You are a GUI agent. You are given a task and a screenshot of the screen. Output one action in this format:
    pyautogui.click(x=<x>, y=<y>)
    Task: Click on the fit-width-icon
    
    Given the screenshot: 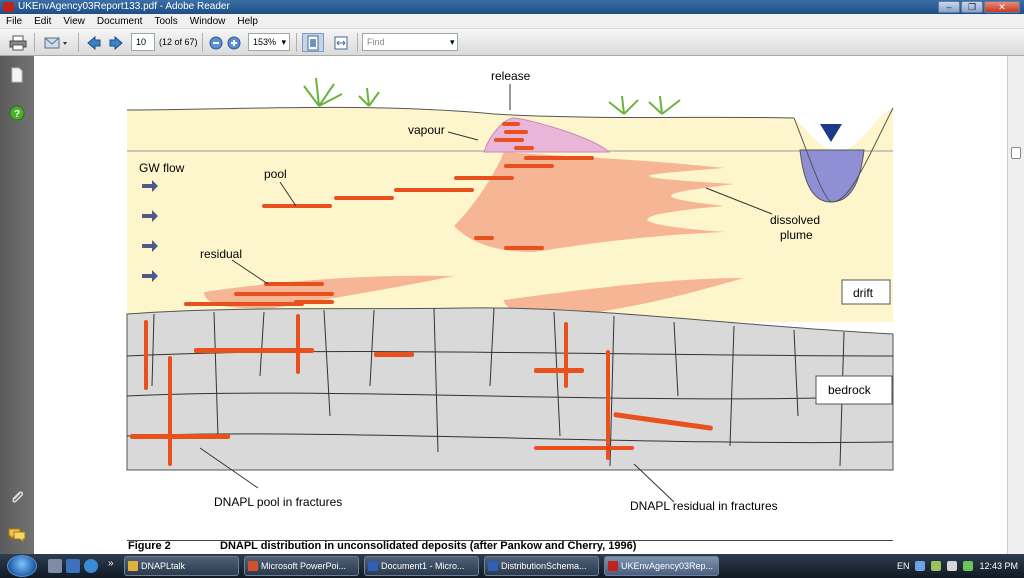 What is the action you would take?
    pyautogui.click(x=341, y=42)
    